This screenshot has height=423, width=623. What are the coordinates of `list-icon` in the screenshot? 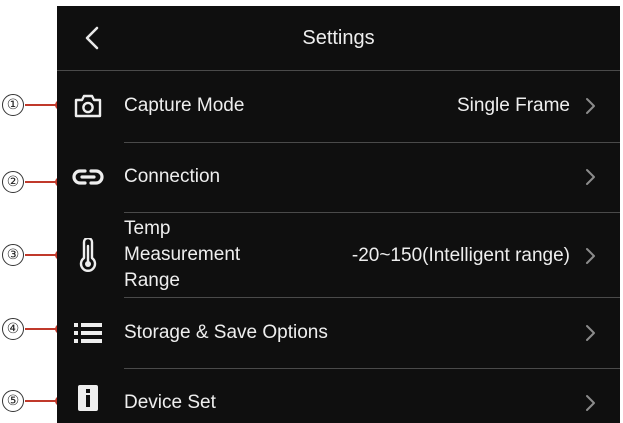 It's located at (88, 333).